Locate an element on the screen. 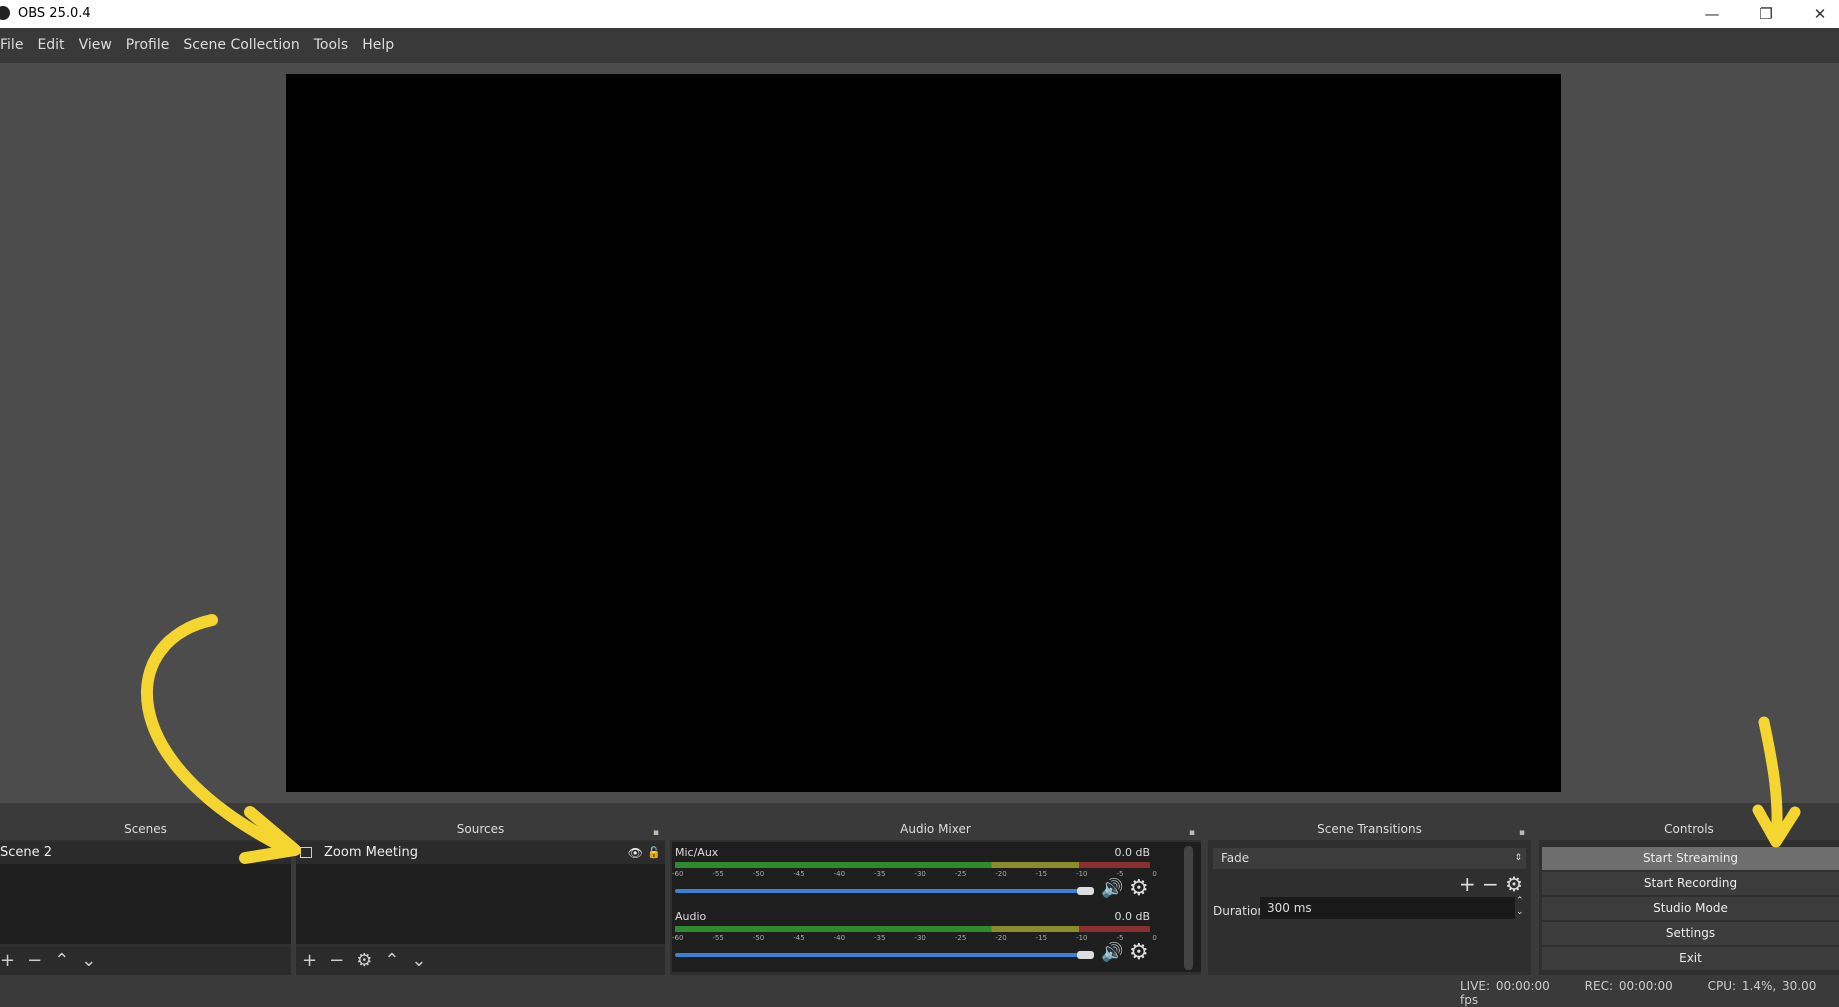  arrow-to-sources-annotation is located at coordinates (216, 734).